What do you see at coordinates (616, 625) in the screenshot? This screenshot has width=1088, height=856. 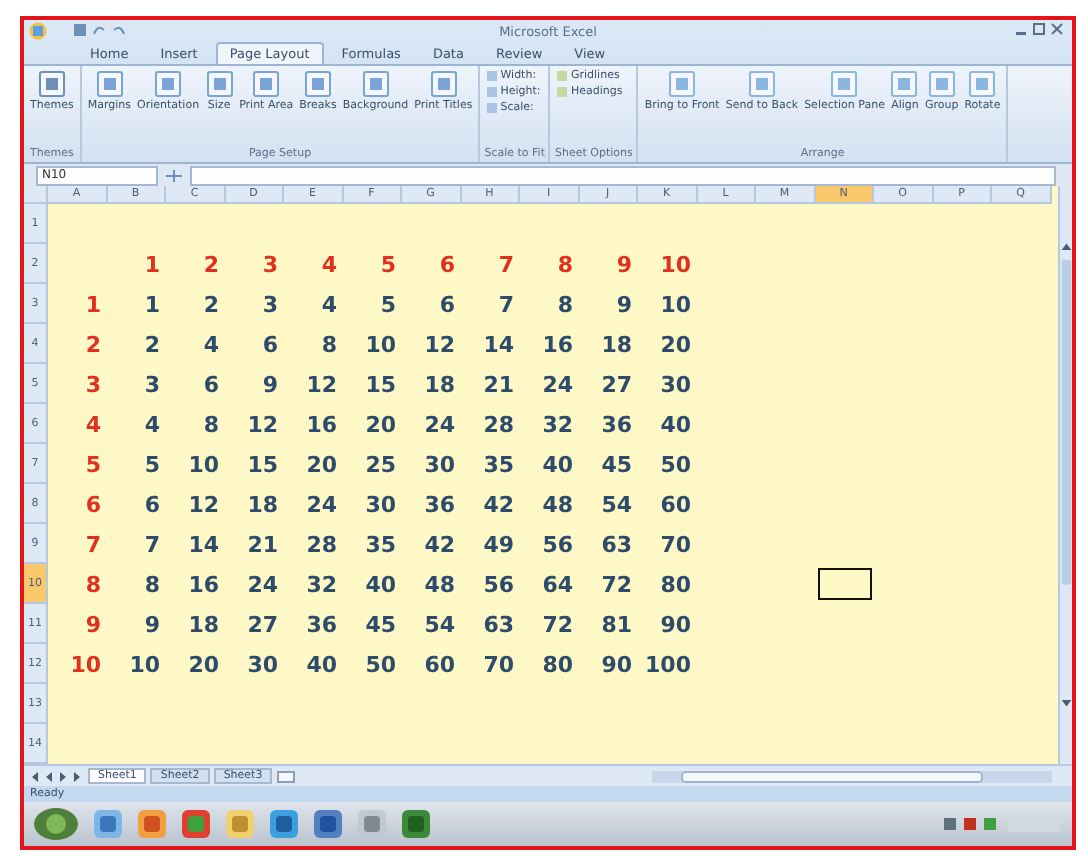 I see `table-cell-text: 81` at bounding box center [616, 625].